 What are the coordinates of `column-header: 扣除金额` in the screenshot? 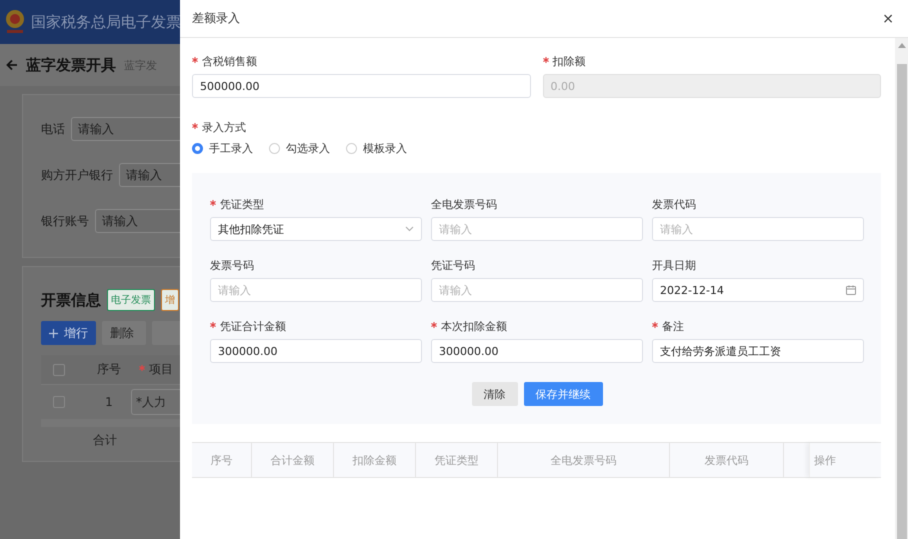 It's located at (375, 460).